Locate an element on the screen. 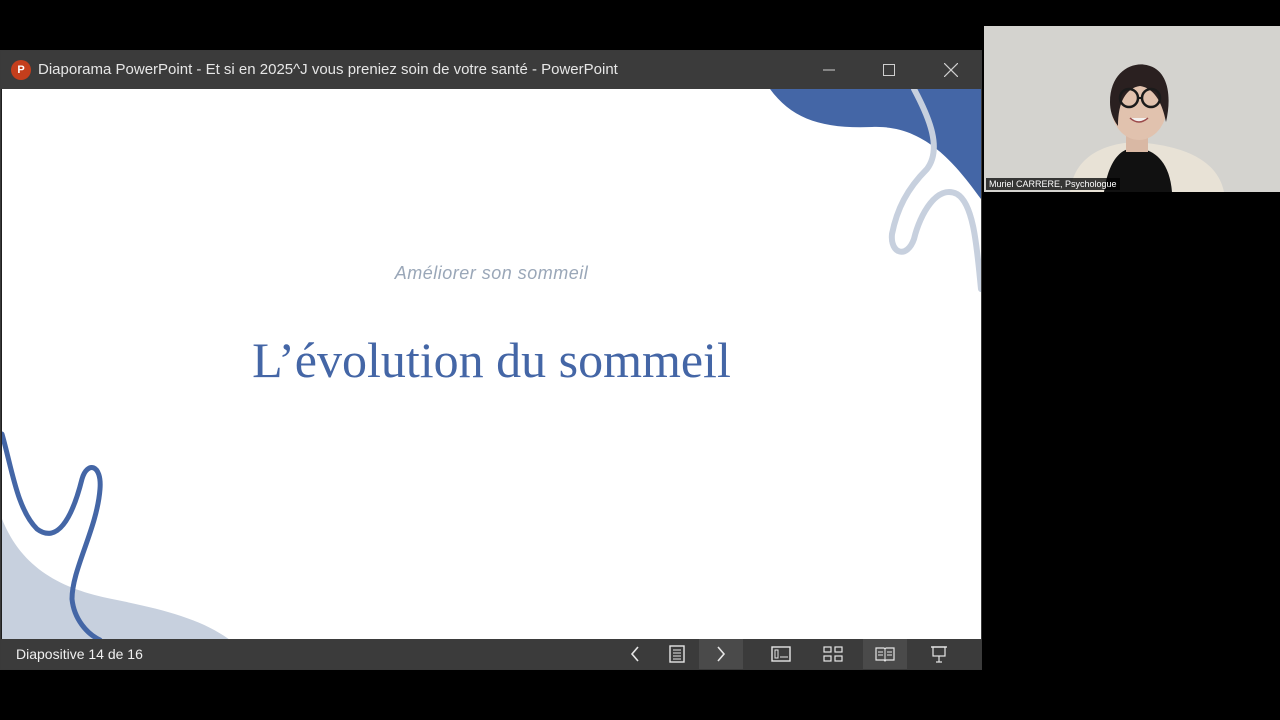  webcam-feed: Muriel CARRERE, Psychologue is located at coordinates (1132, 109).